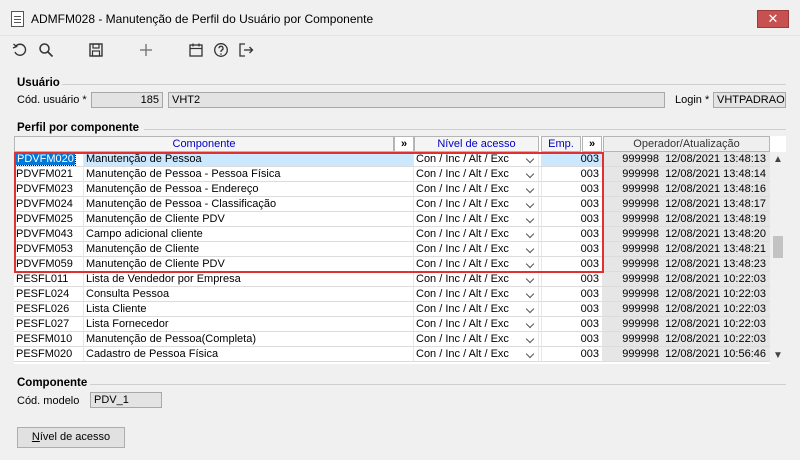 The image size is (800, 460). What do you see at coordinates (49, 204) in the screenshot?
I see `cell-component-code: PDVFM024` at bounding box center [49, 204].